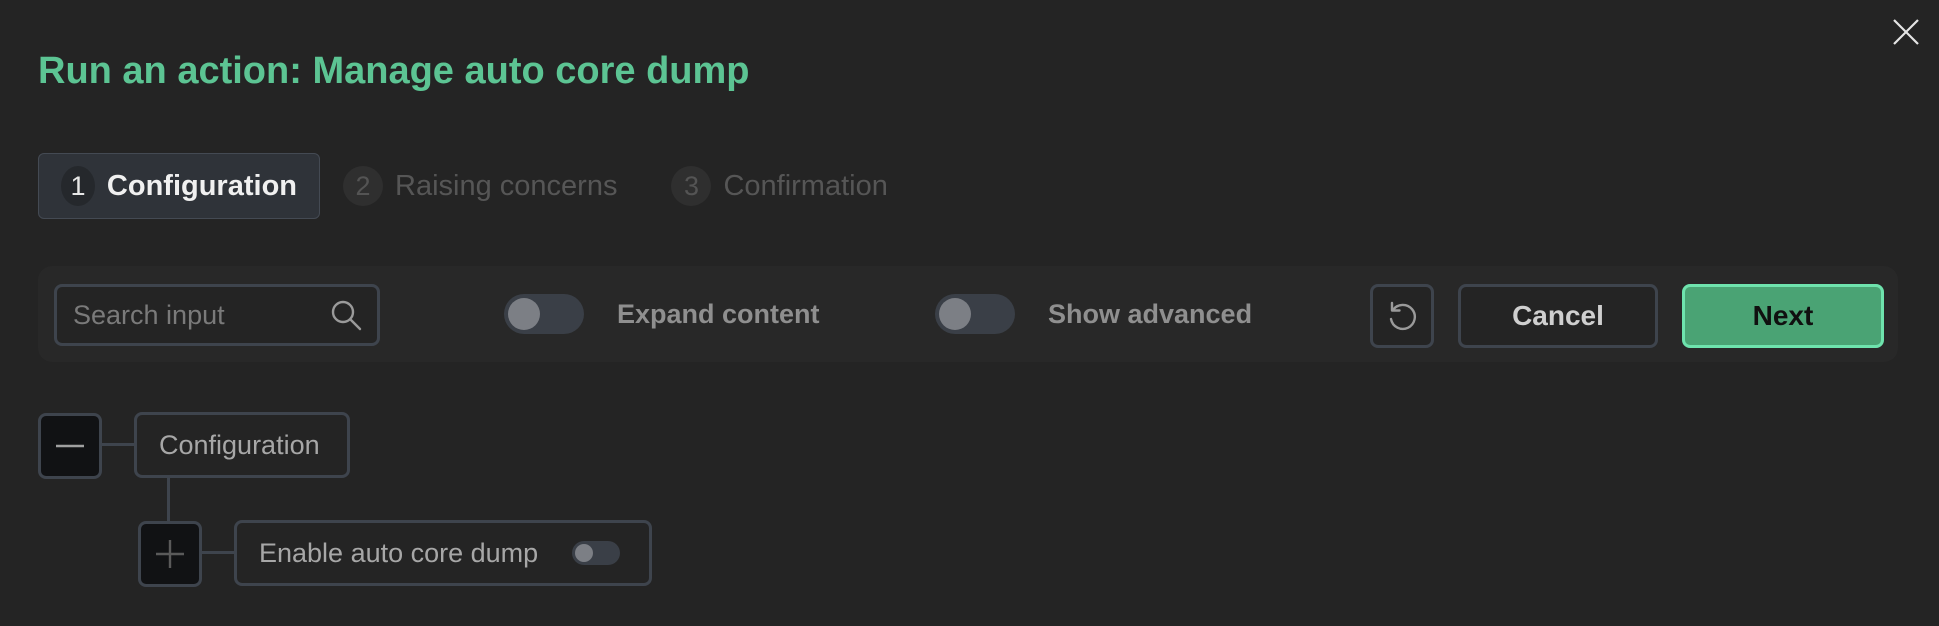 The height and width of the screenshot is (626, 1939). I want to click on step-confirmation: 3 Confirmation, so click(779, 186).